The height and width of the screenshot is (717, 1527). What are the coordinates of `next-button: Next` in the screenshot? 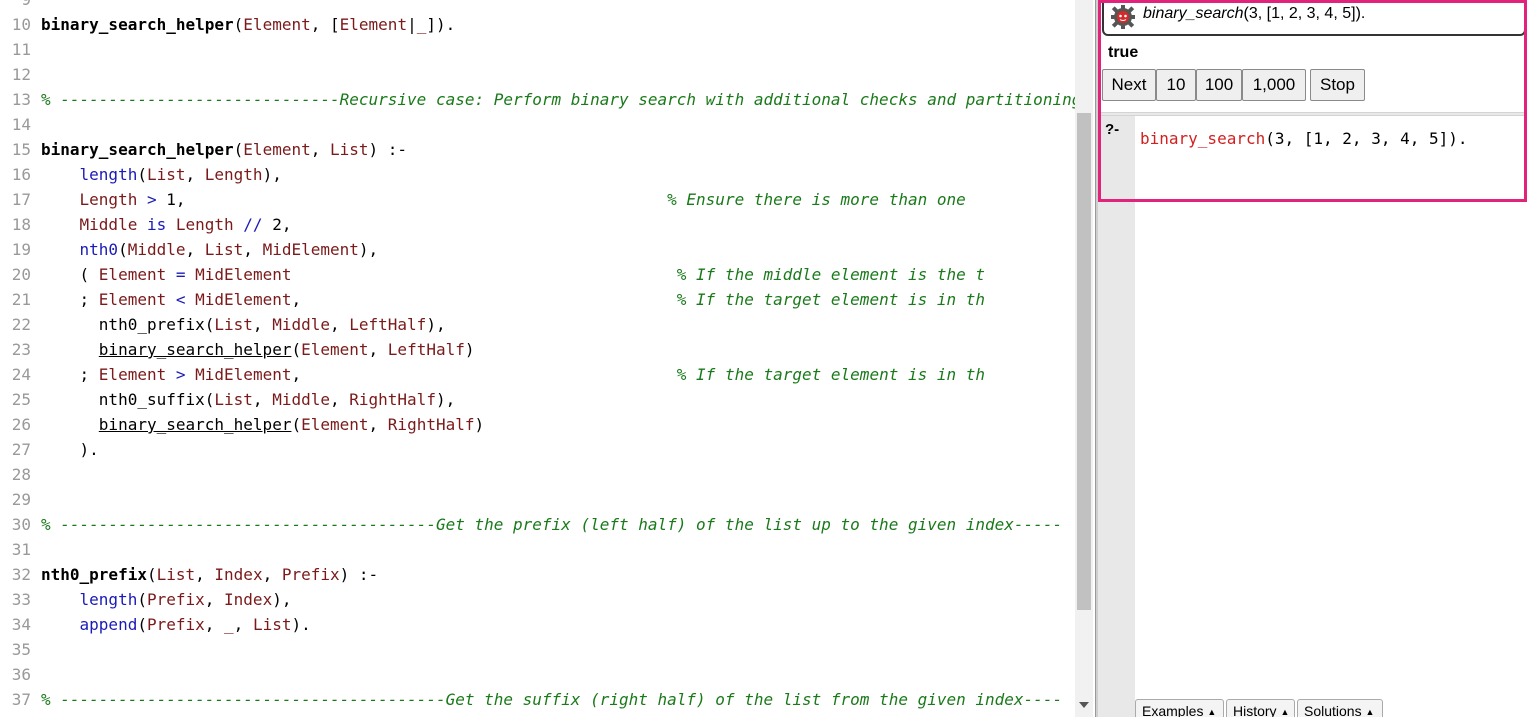 It's located at (1129, 85).